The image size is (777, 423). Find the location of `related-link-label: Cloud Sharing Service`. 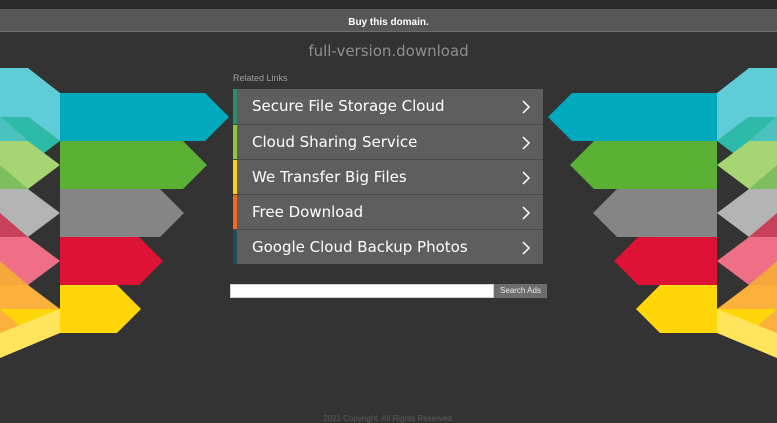

related-link-label: Cloud Sharing Service is located at coordinates (335, 142).